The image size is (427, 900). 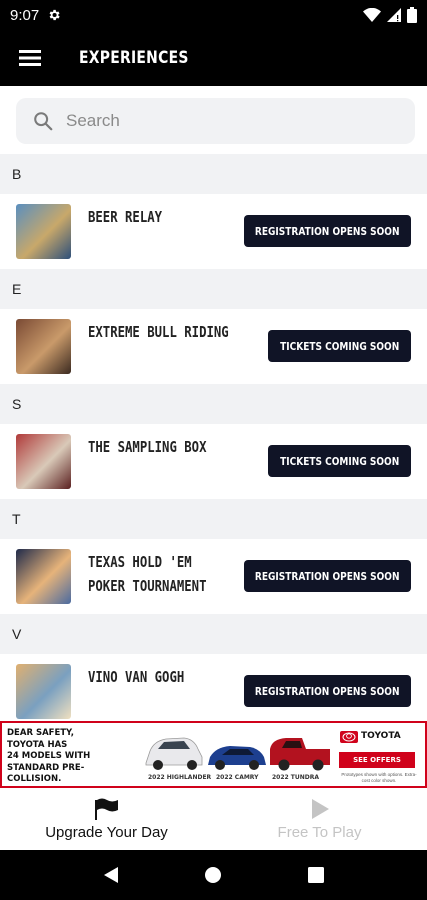 I want to click on experience-title-line: TEXAS HOLD 'EM, so click(x=140, y=562).